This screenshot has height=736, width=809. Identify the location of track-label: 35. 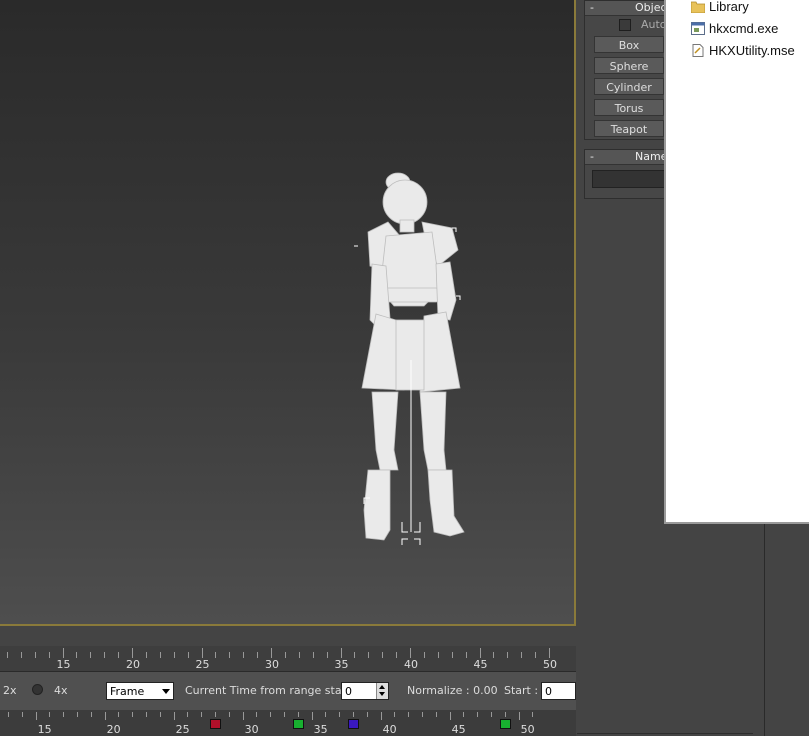
(320, 729).